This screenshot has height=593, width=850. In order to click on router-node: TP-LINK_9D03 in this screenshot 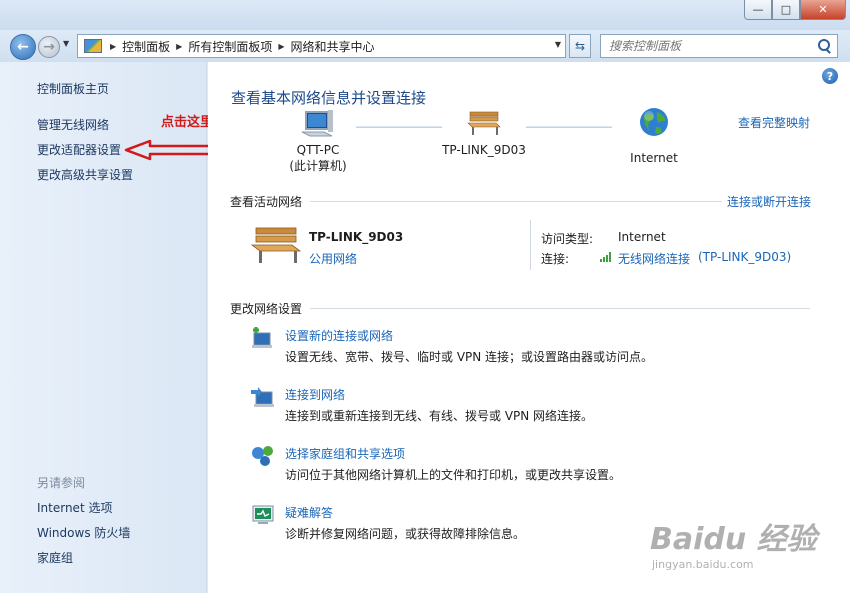, I will do `click(484, 131)`.